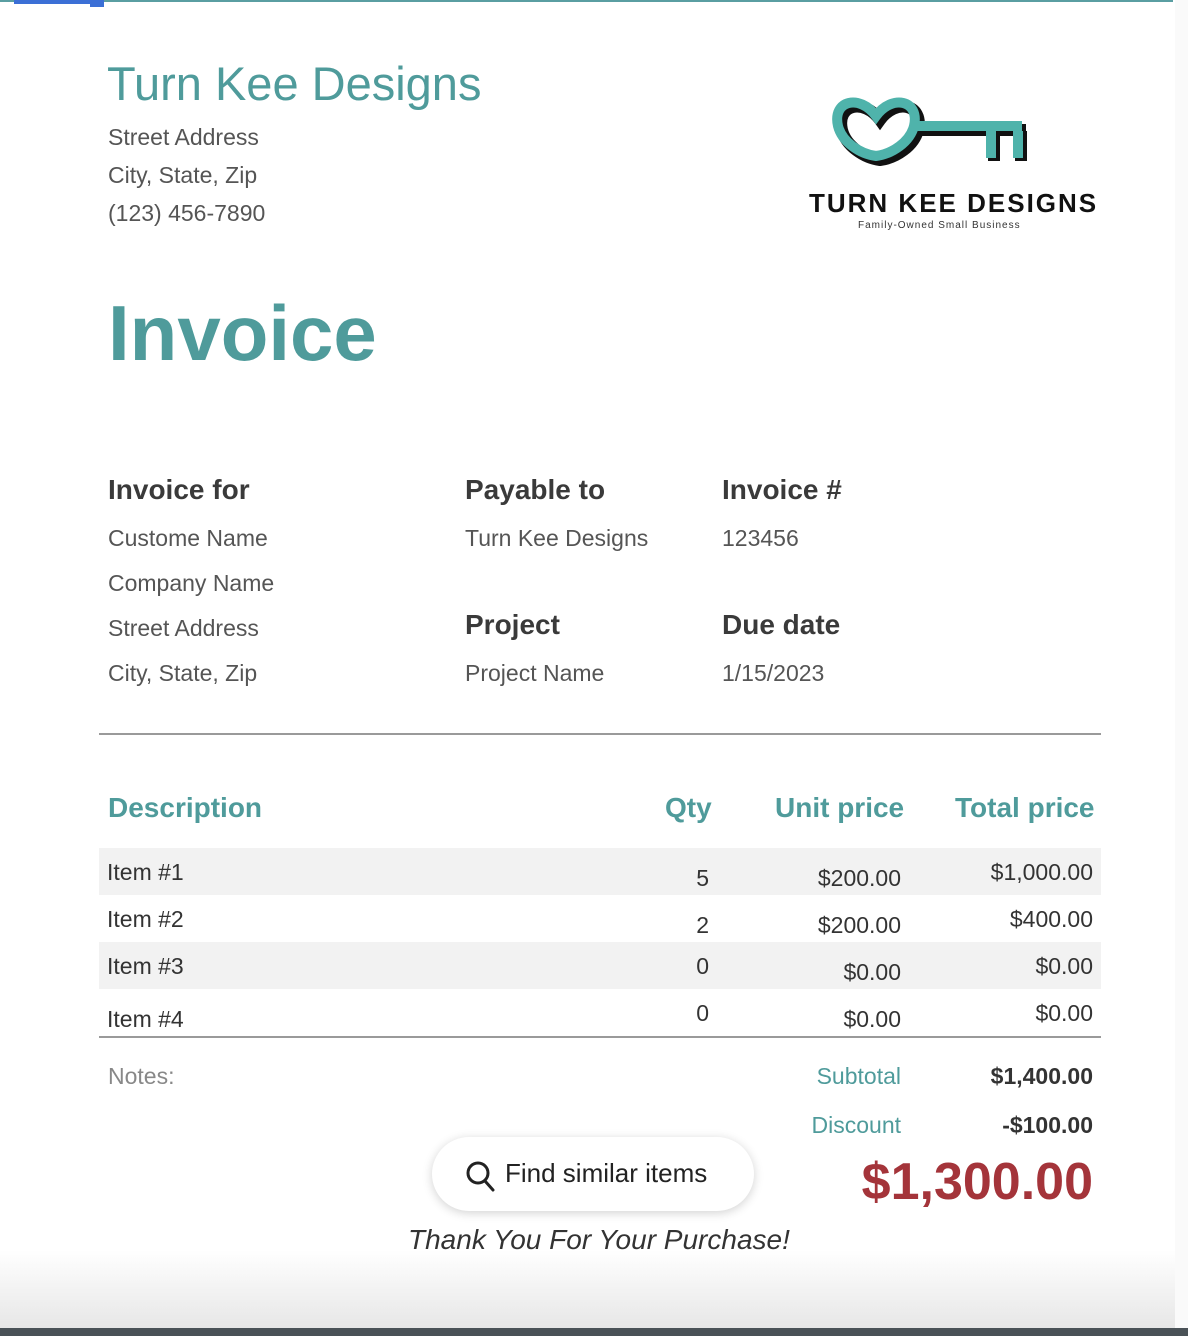 The height and width of the screenshot is (1336, 1188). I want to click on company-city: City, State, Zip, so click(183, 175).